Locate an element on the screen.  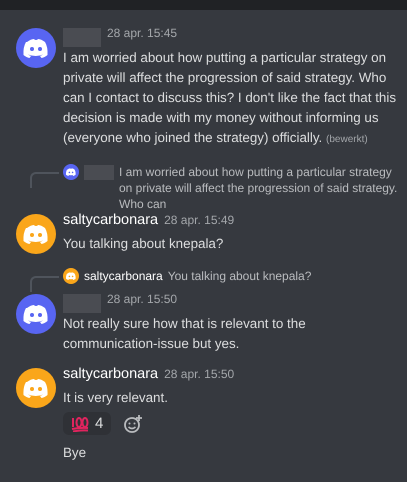
add-reaction-icon is located at coordinates (133, 424).